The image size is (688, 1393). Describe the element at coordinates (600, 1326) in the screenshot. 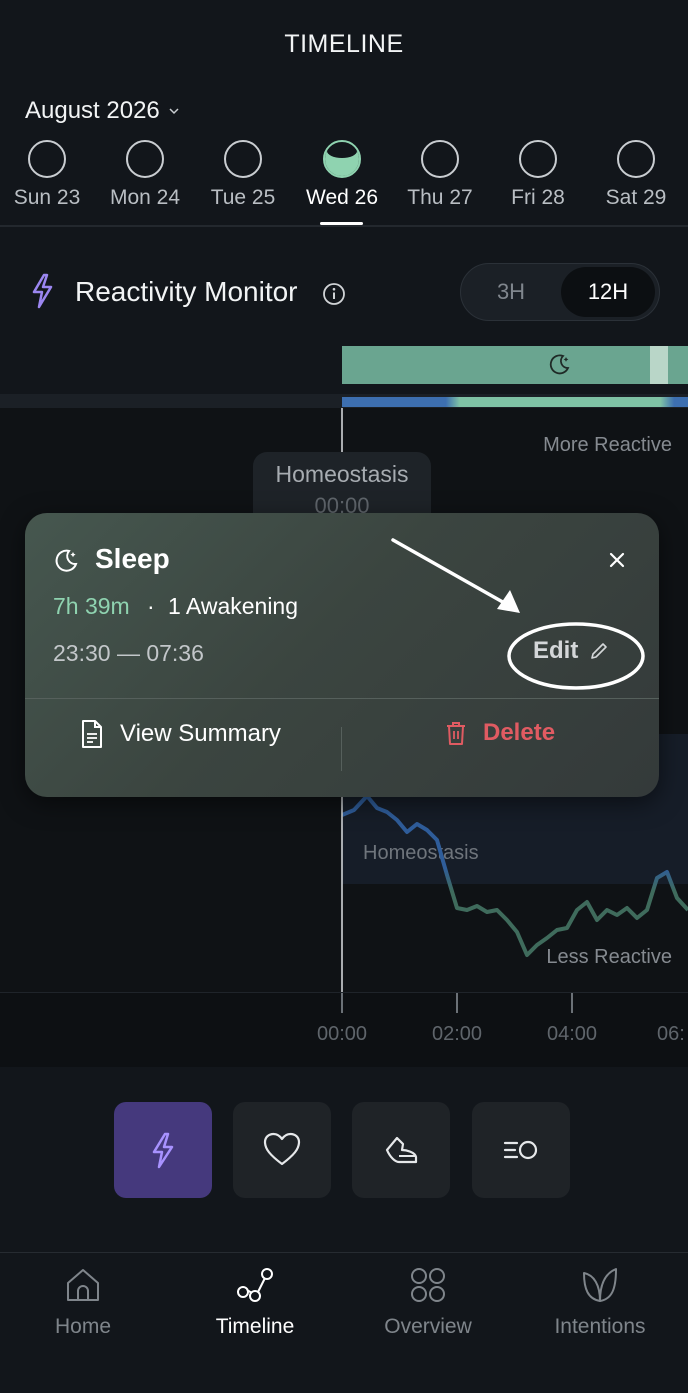

I see `nav-label: Intentions` at that location.